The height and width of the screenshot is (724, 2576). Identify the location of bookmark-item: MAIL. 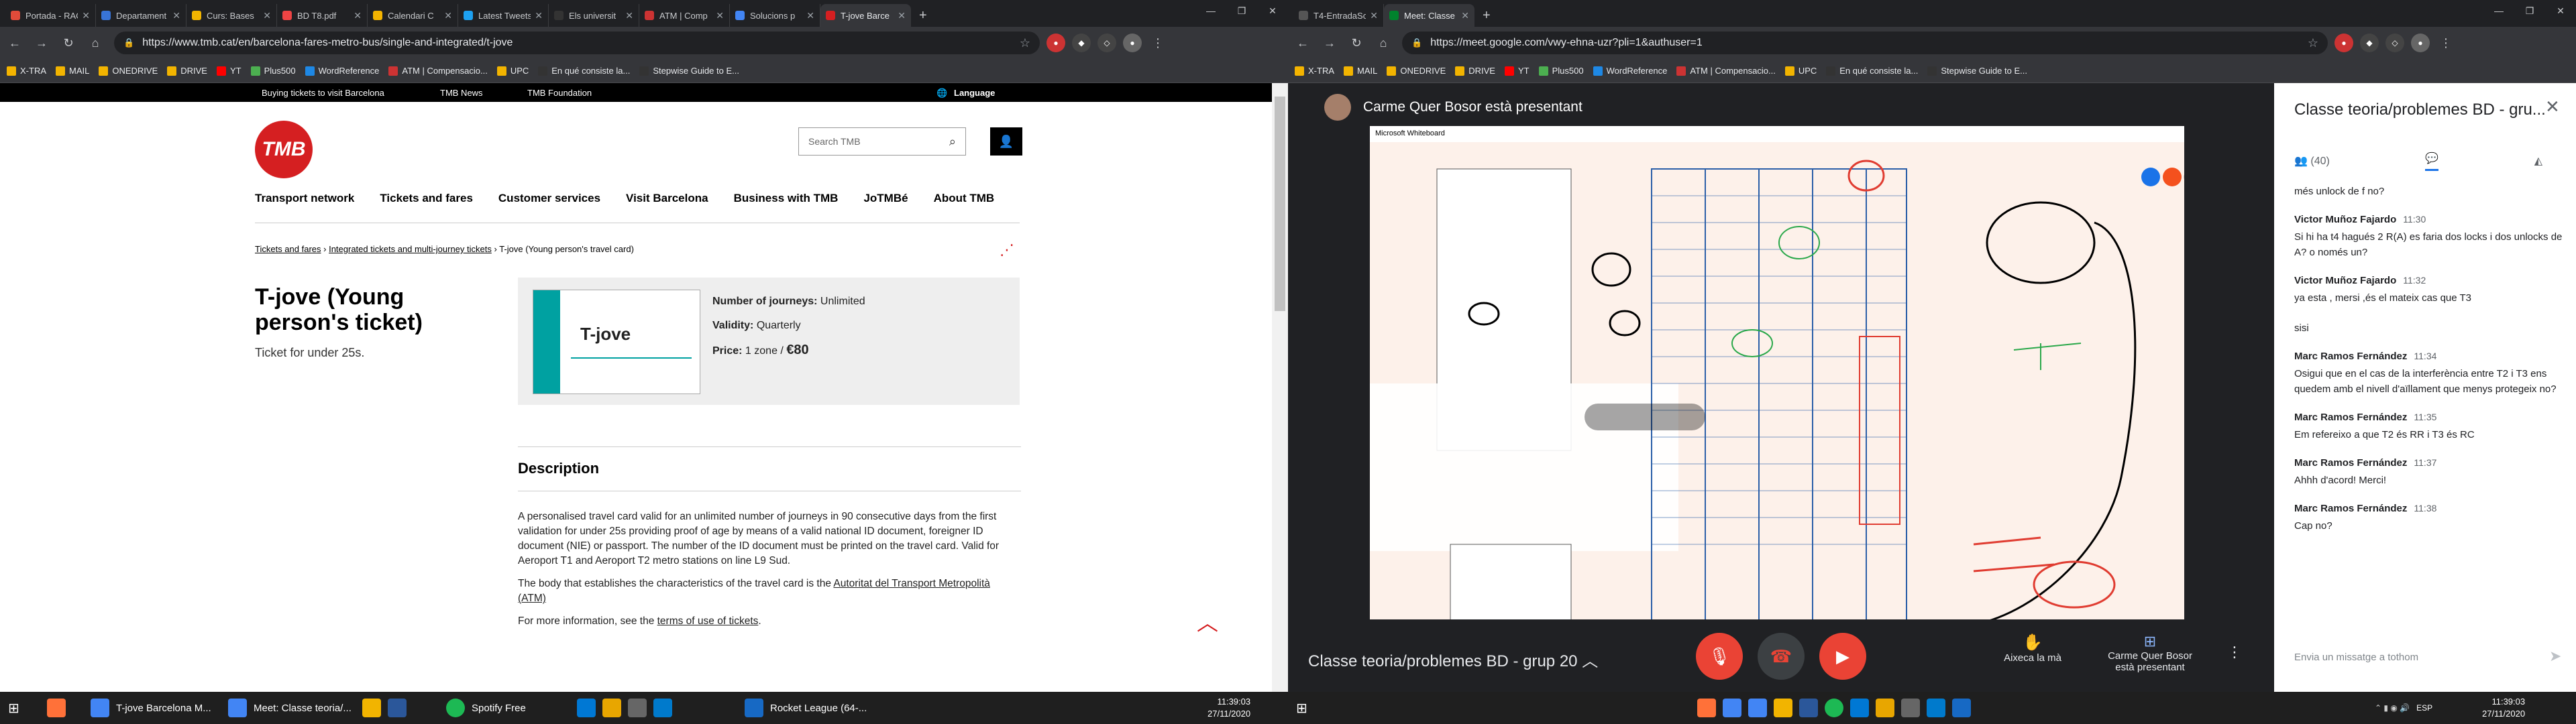
(1360, 71).